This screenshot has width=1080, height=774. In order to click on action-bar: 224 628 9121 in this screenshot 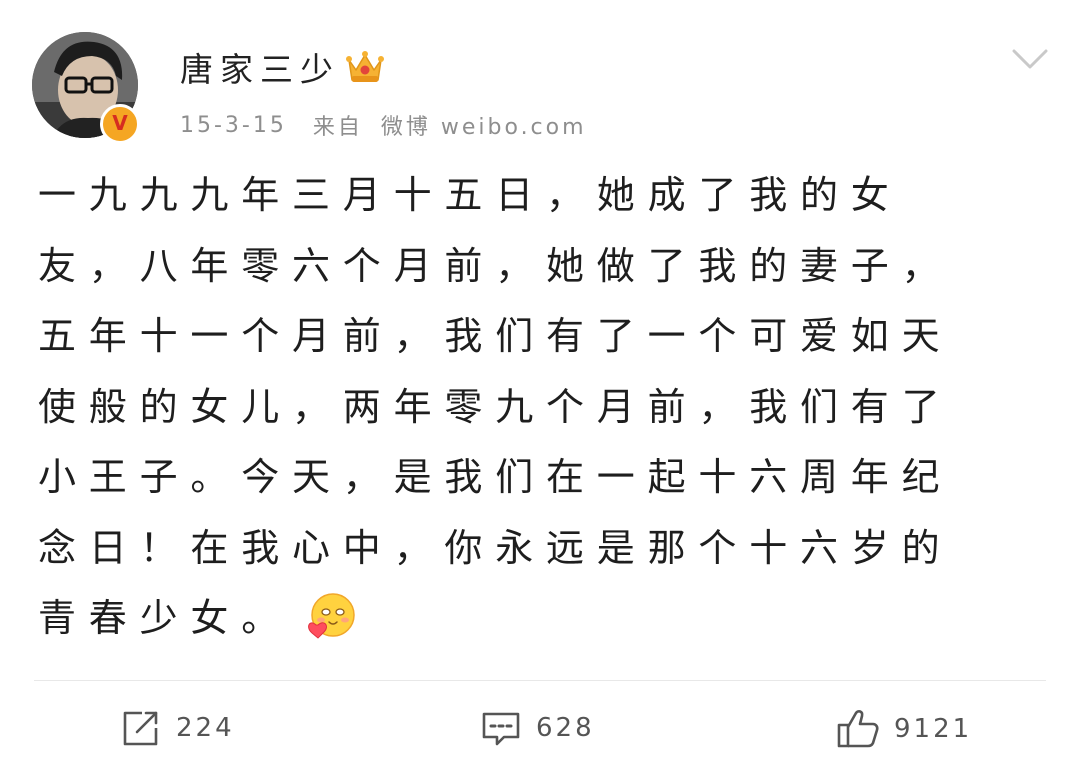, I will do `click(540, 730)`.